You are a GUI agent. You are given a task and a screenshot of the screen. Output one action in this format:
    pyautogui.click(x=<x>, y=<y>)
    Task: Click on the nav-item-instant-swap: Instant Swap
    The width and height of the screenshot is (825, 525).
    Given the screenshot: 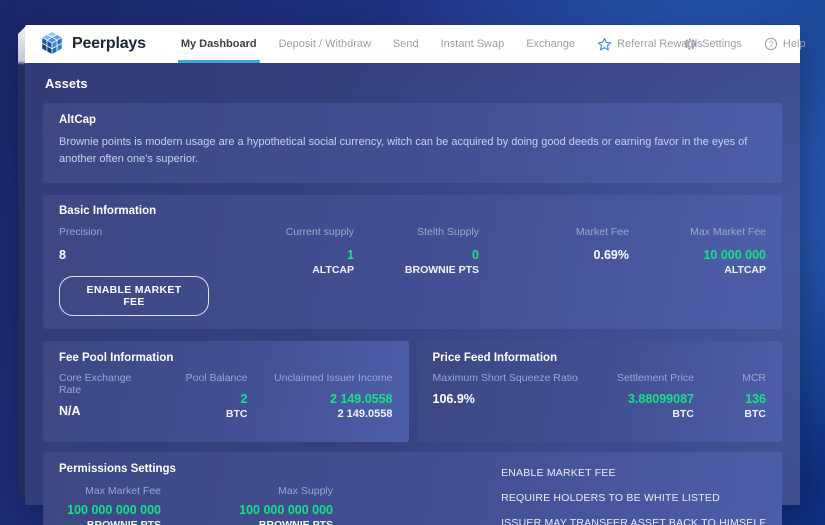 What is the action you would take?
    pyautogui.click(x=473, y=44)
    